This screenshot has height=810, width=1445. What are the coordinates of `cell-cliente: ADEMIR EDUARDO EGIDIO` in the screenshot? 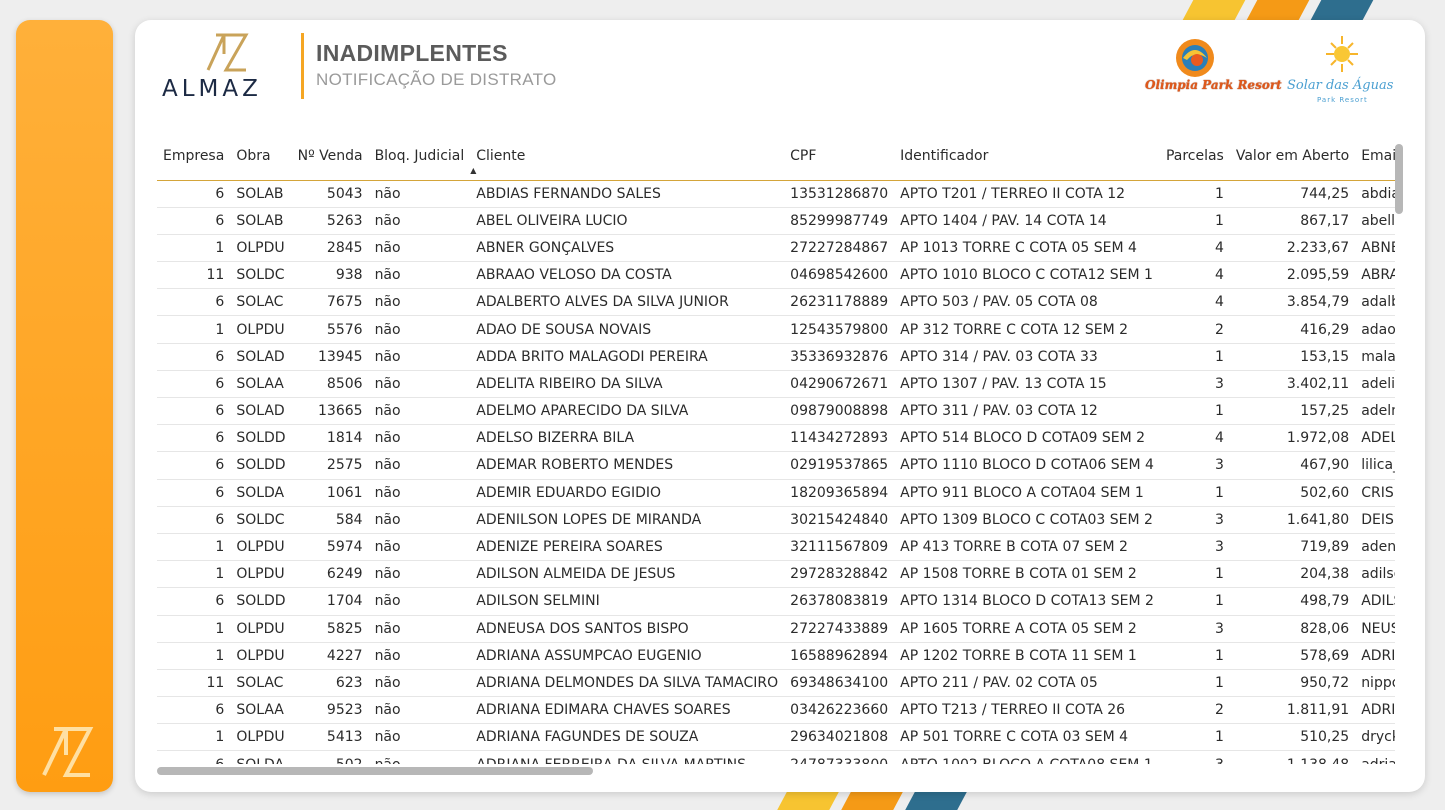 It's located at (627, 493).